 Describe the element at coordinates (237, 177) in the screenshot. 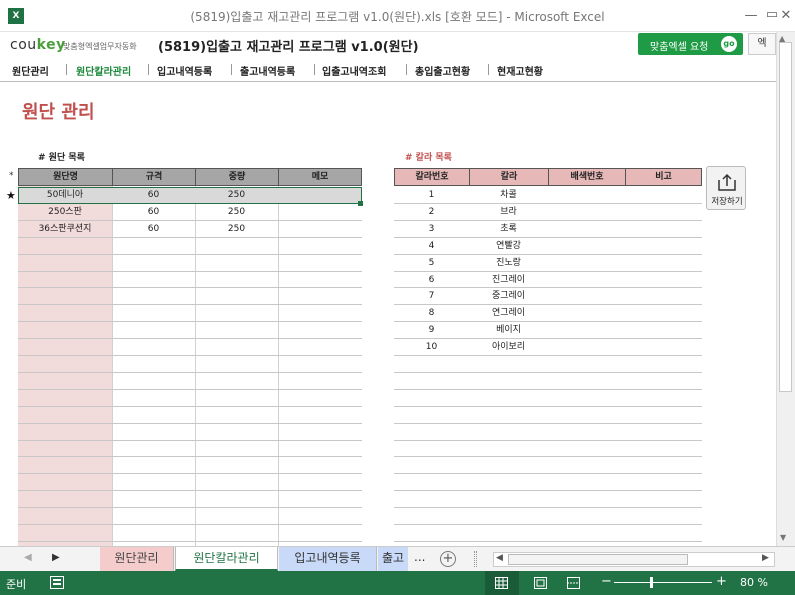

I see `header-weight: 중량` at that location.